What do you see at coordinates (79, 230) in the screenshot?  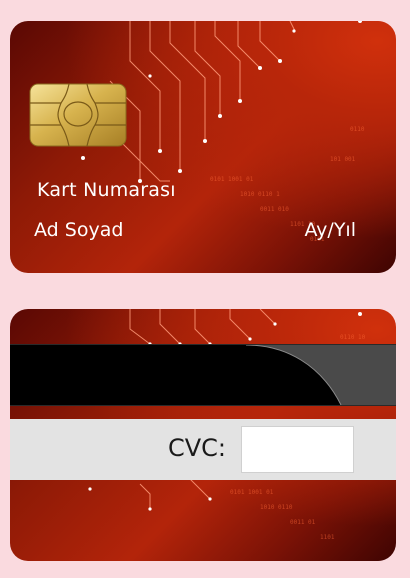 I see `cardholder-name-label: Ad Soyad` at bounding box center [79, 230].